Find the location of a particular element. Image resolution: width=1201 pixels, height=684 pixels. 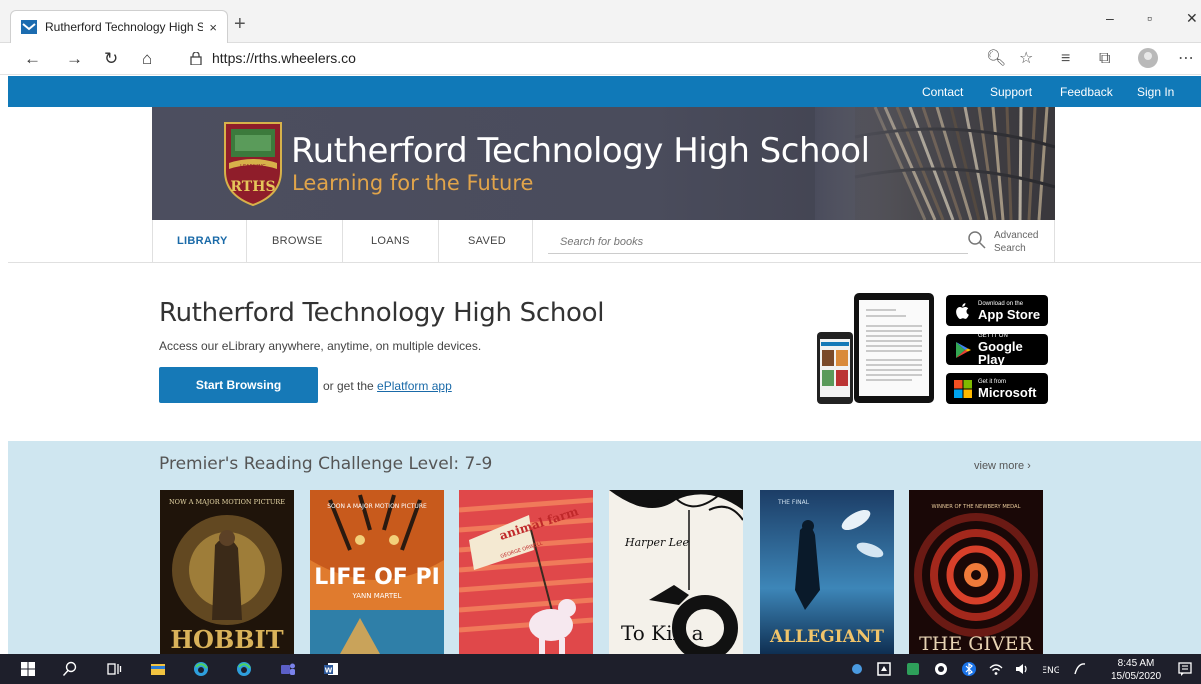

language-icon: ENG is located at coordinates (1051, 669).